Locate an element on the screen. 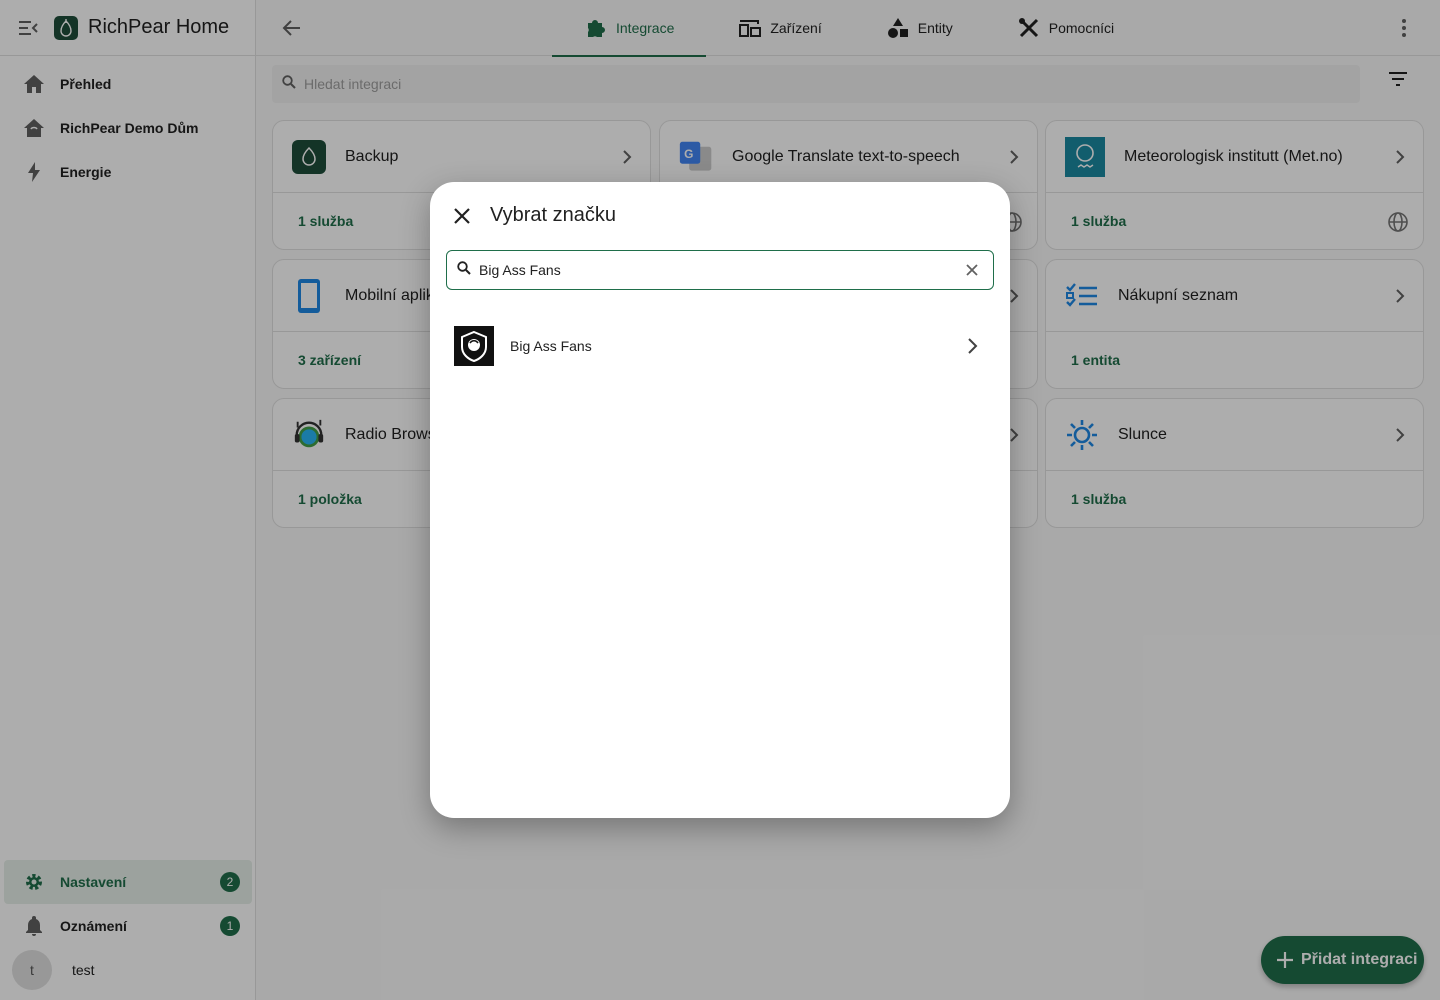 The width and height of the screenshot is (1440, 1000). clear-search-icon is located at coordinates (972, 270).